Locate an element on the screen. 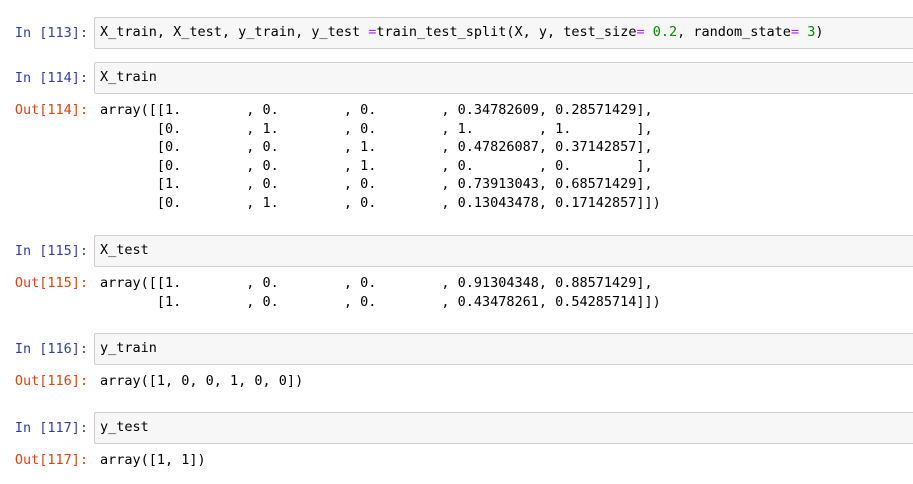 The width and height of the screenshot is (913, 484). in-prompt-113: In [113]: is located at coordinates (51, 33).